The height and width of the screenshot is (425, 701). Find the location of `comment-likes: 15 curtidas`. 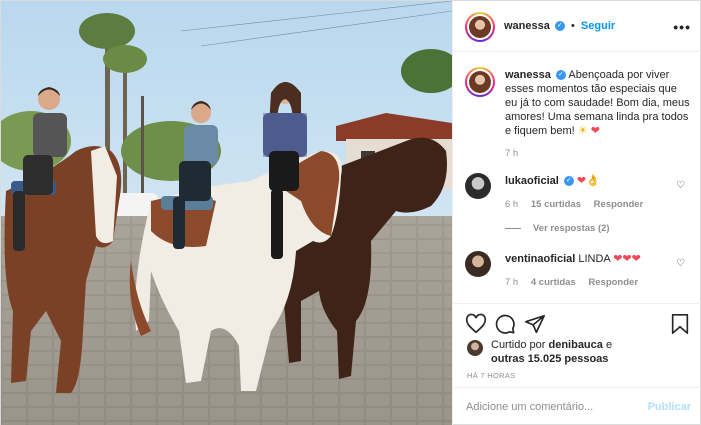

comment-likes: 15 curtidas is located at coordinates (556, 204).